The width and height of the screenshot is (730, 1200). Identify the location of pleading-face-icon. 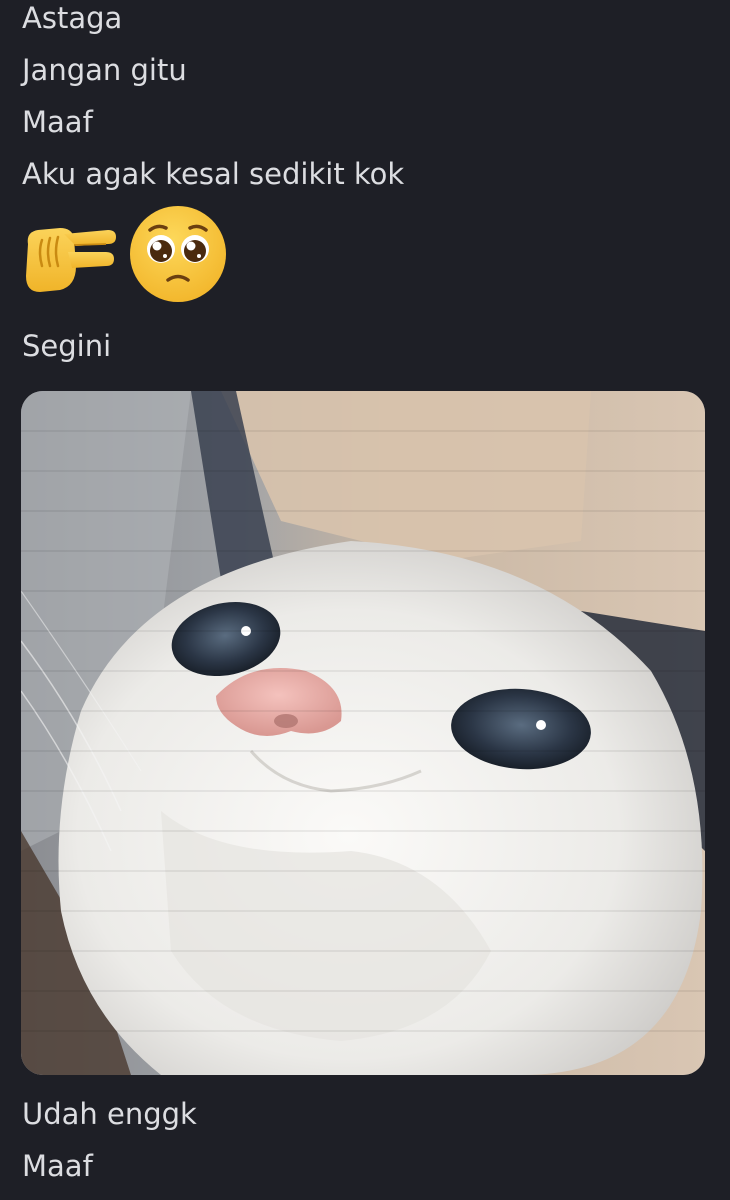
(178, 254).